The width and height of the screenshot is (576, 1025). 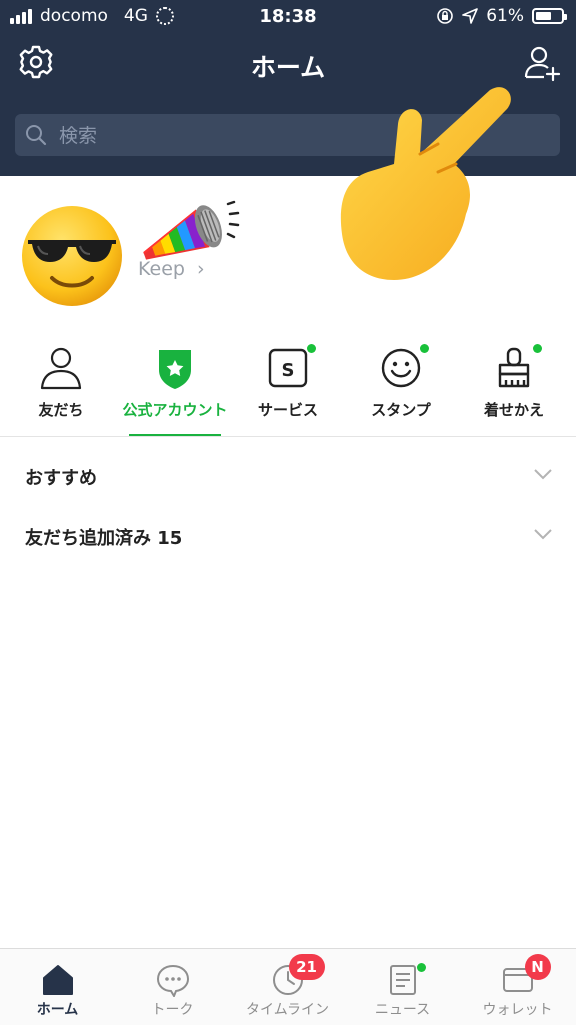 What do you see at coordinates (36, 135) in the screenshot?
I see `search-icon` at bounding box center [36, 135].